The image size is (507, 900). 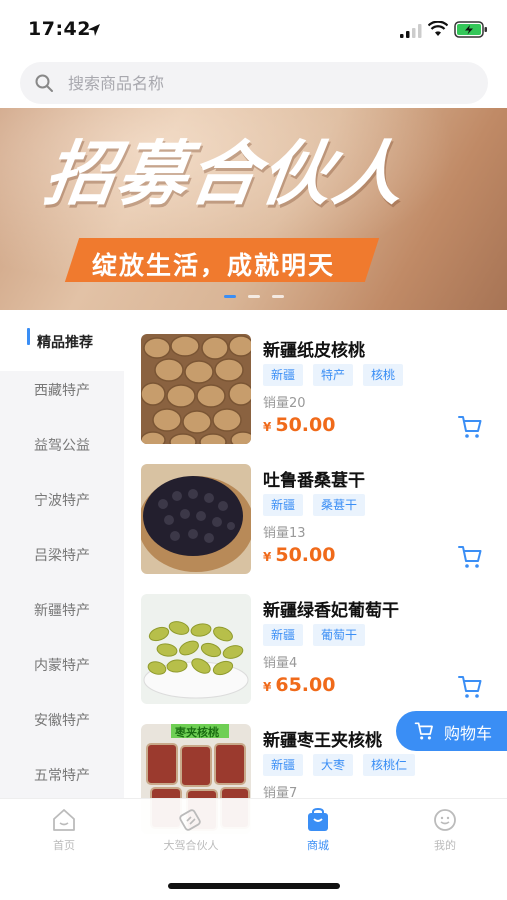 I want to click on sidebar-item-label: 吕梁特产, so click(x=62, y=556).